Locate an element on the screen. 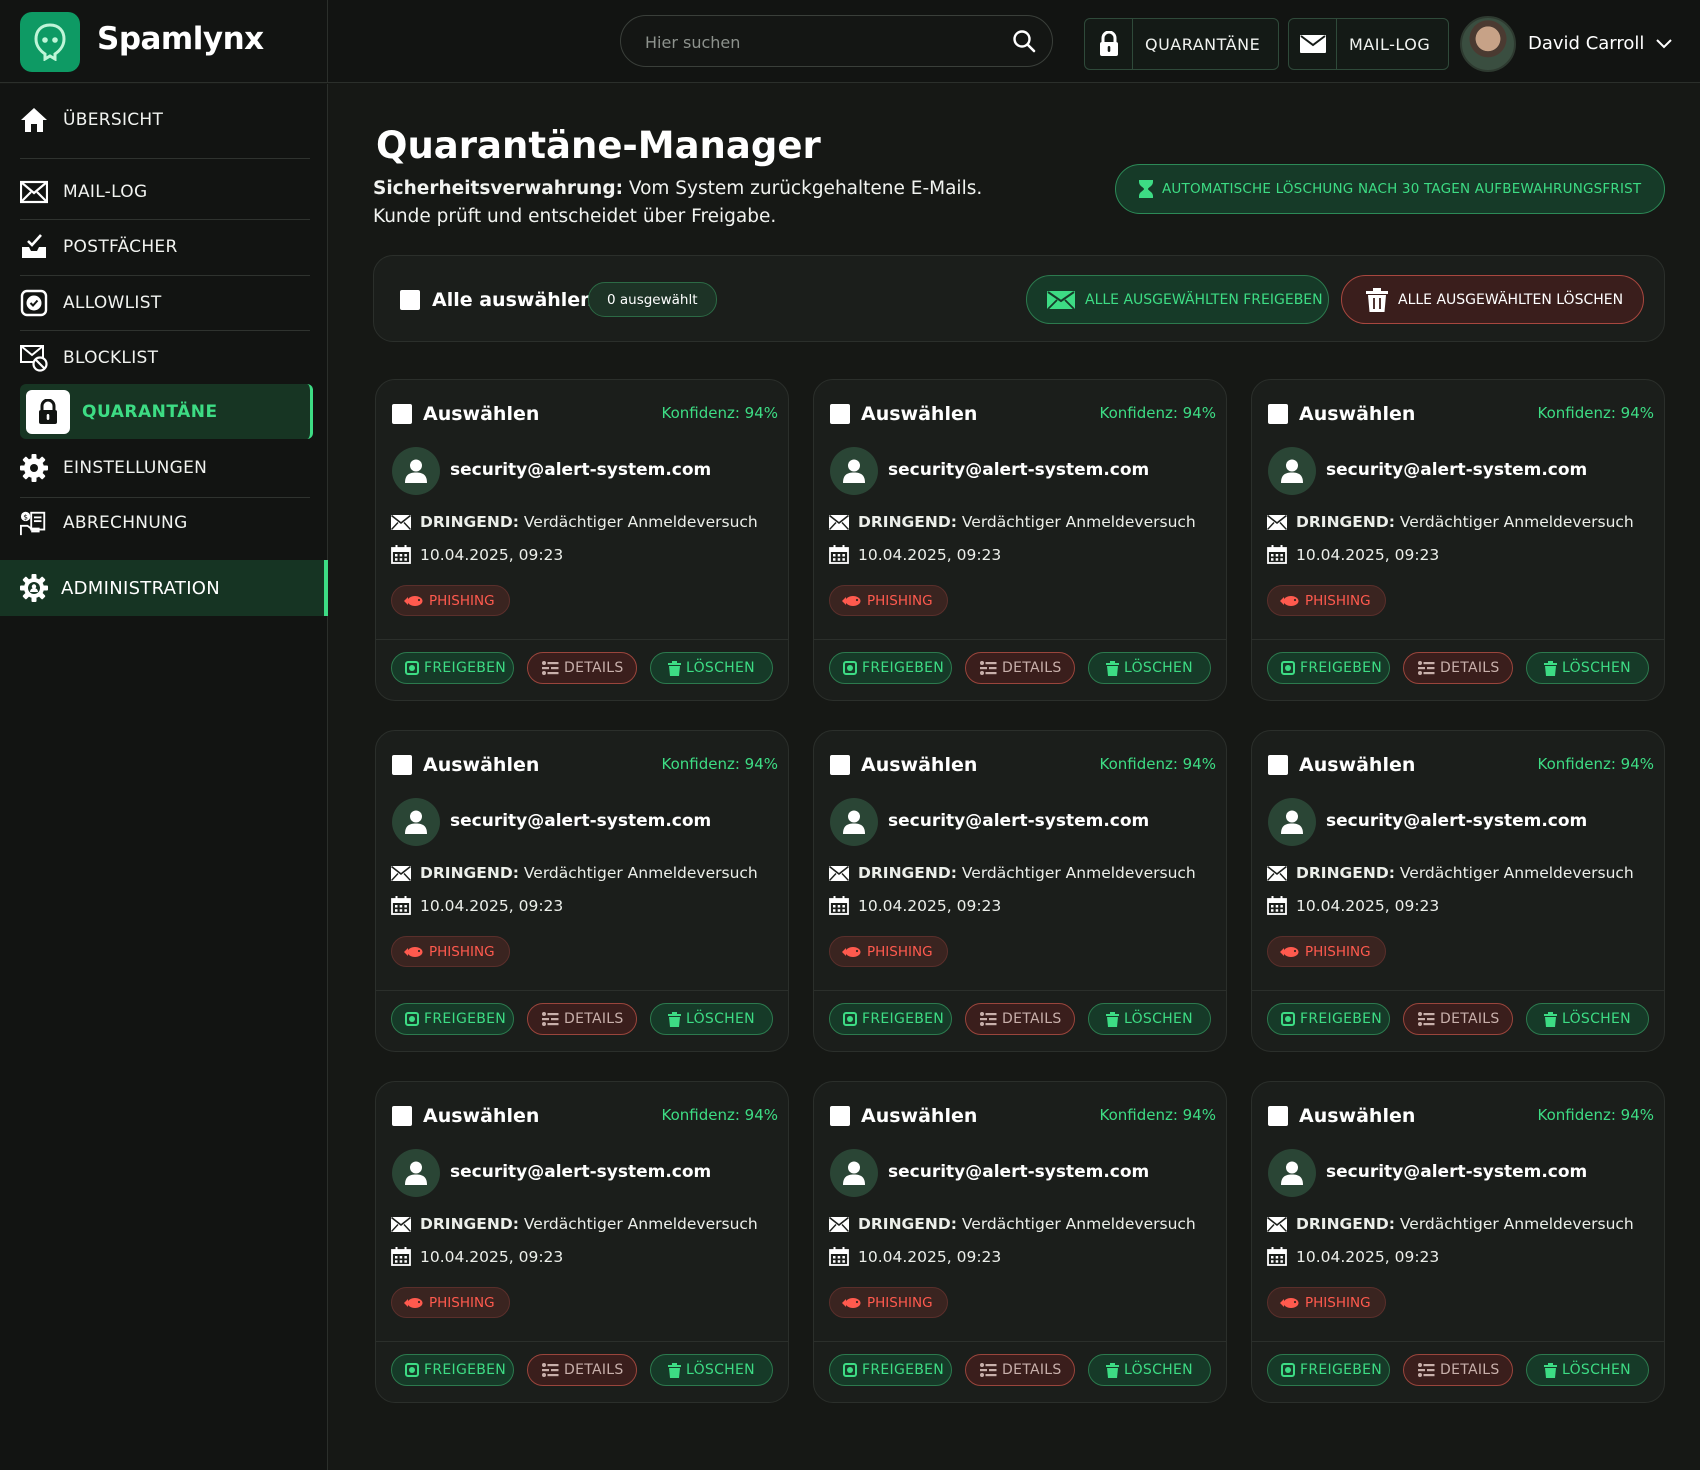  maillog-header-button: MAIL-LOG is located at coordinates (1369, 44).